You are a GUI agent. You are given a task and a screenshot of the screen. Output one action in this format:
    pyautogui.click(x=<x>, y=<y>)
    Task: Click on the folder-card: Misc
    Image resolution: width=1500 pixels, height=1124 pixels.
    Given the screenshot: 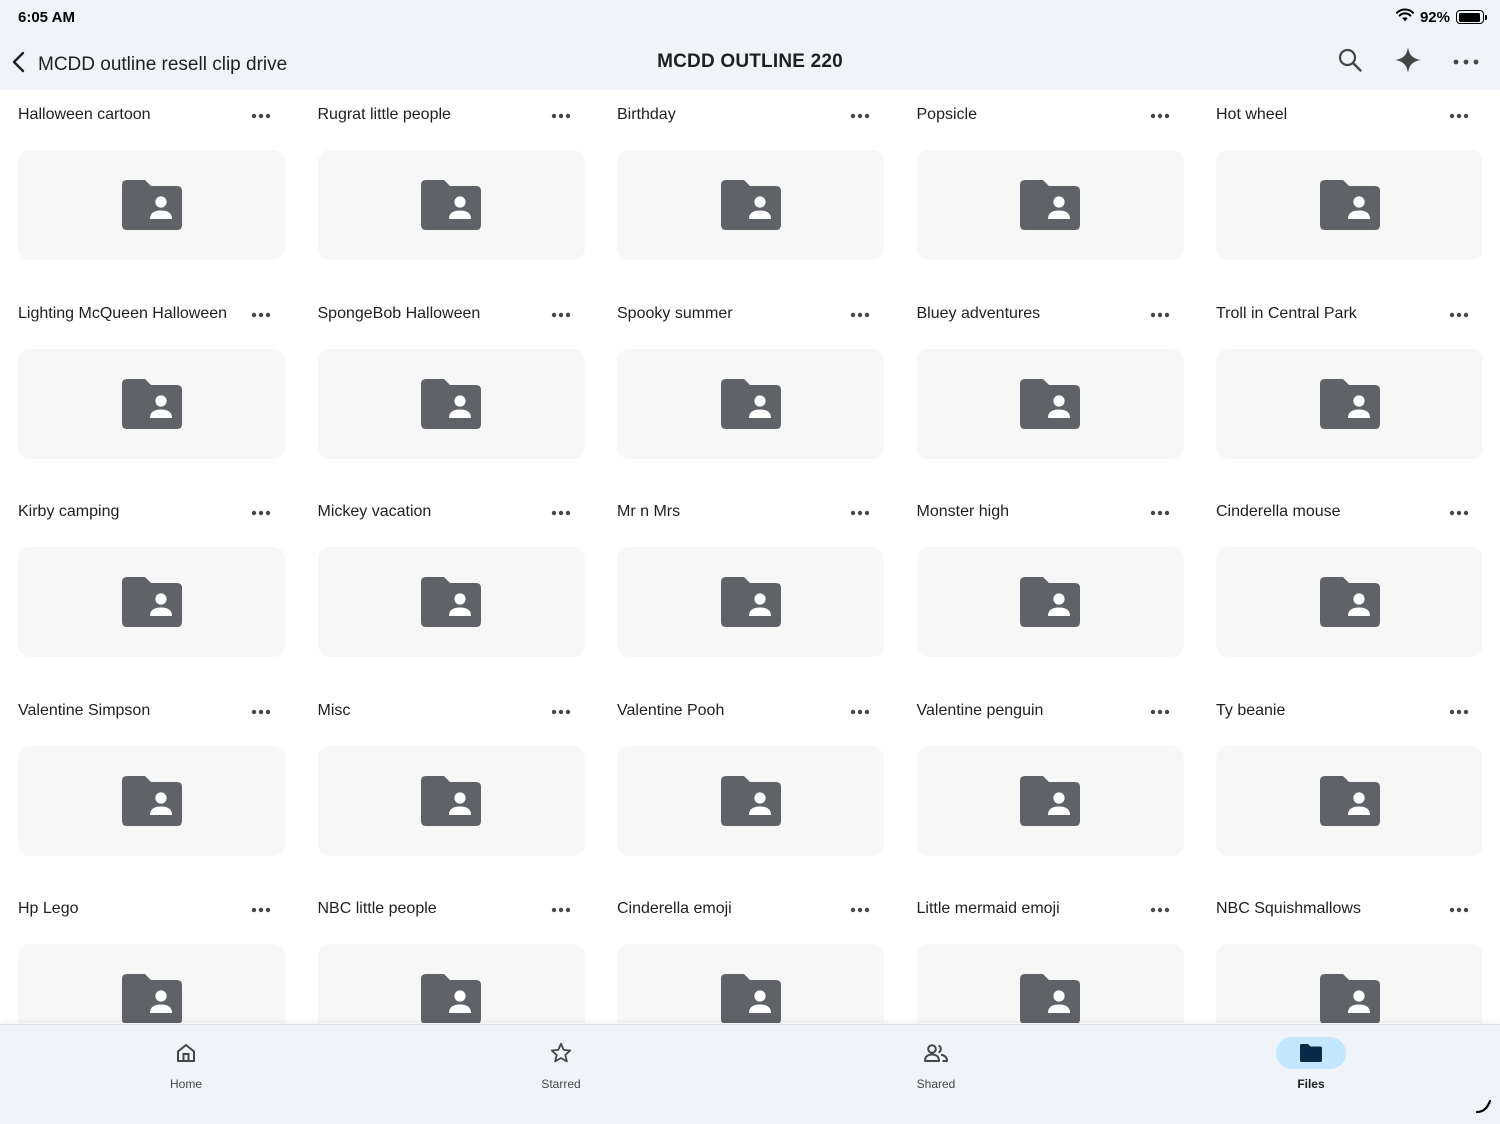 What is the action you would take?
    pyautogui.click(x=451, y=774)
    